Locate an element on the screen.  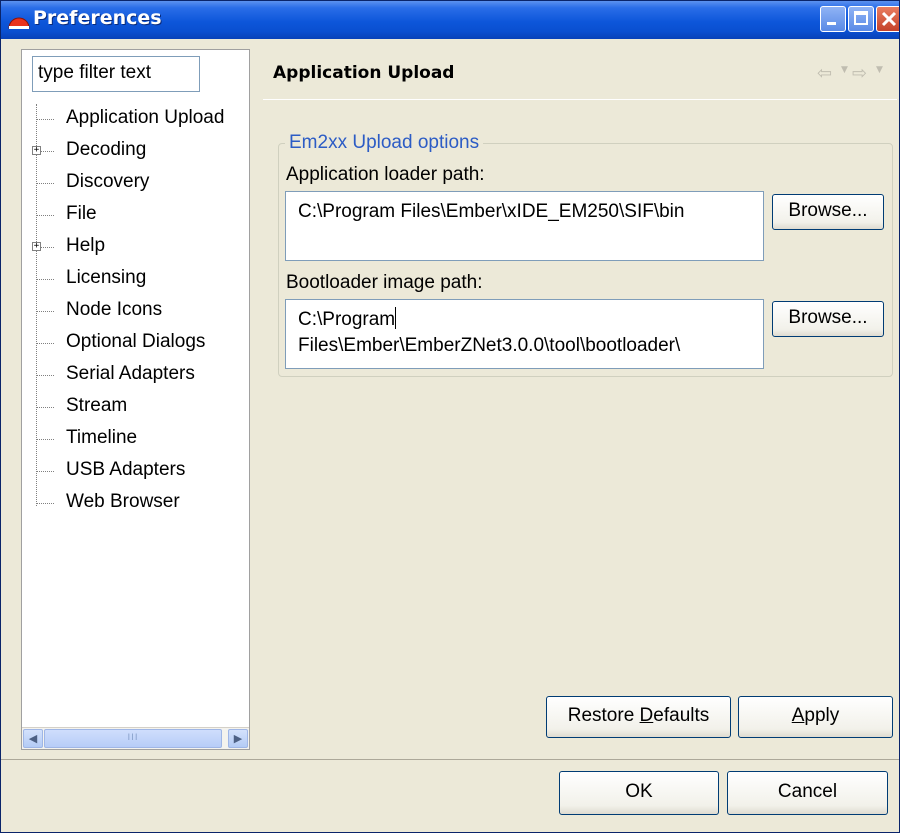
restore-defaults-label-part2: efaults is located at coordinates (681, 715).